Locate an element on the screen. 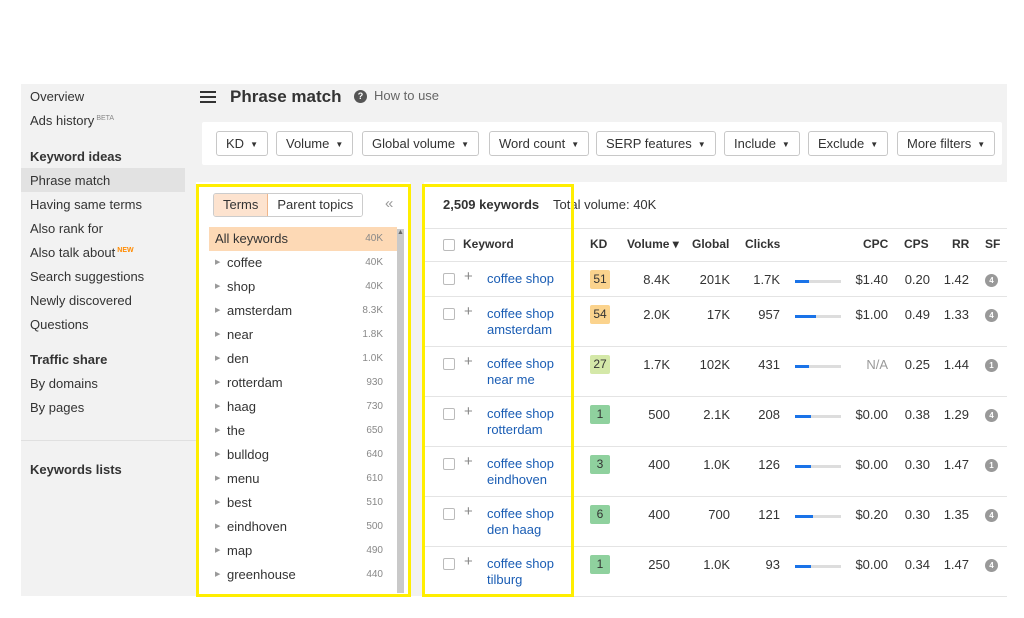  sidebar-item-by-domains: By domains is located at coordinates (64, 383).